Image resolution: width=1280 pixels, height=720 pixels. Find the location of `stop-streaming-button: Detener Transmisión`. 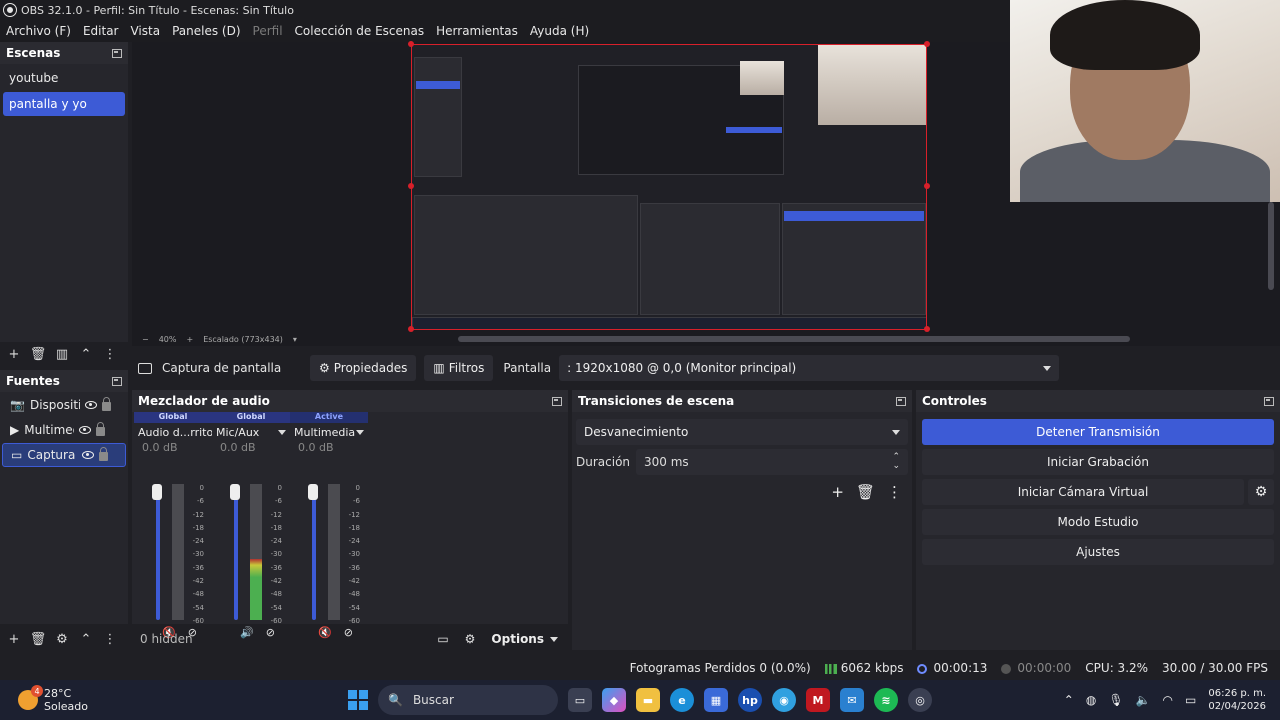

stop-streaming-button: Detener Transmisión is located at coordinates (1098, 432).